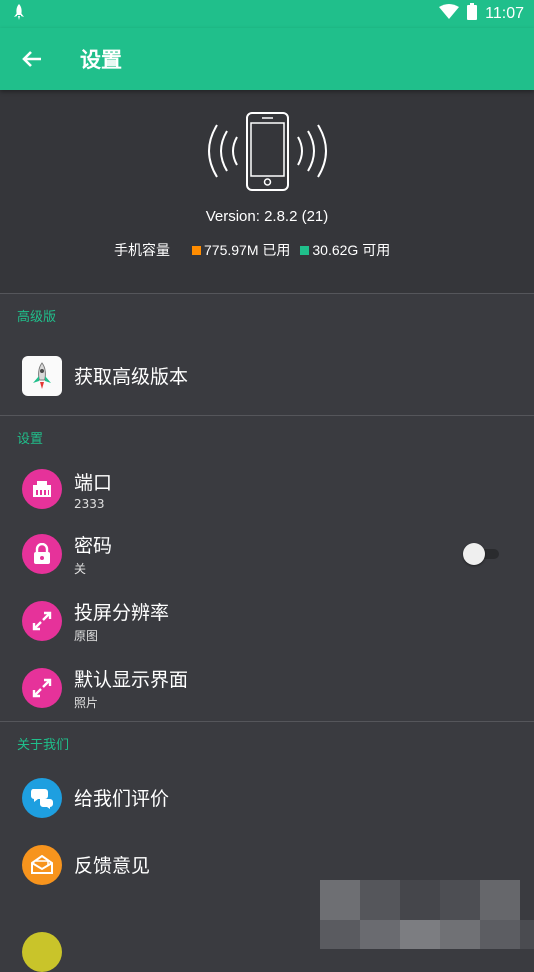  Describe the element at coordinates (42, 375) in the screenshot. I see `rocket-app-icon` at that location.